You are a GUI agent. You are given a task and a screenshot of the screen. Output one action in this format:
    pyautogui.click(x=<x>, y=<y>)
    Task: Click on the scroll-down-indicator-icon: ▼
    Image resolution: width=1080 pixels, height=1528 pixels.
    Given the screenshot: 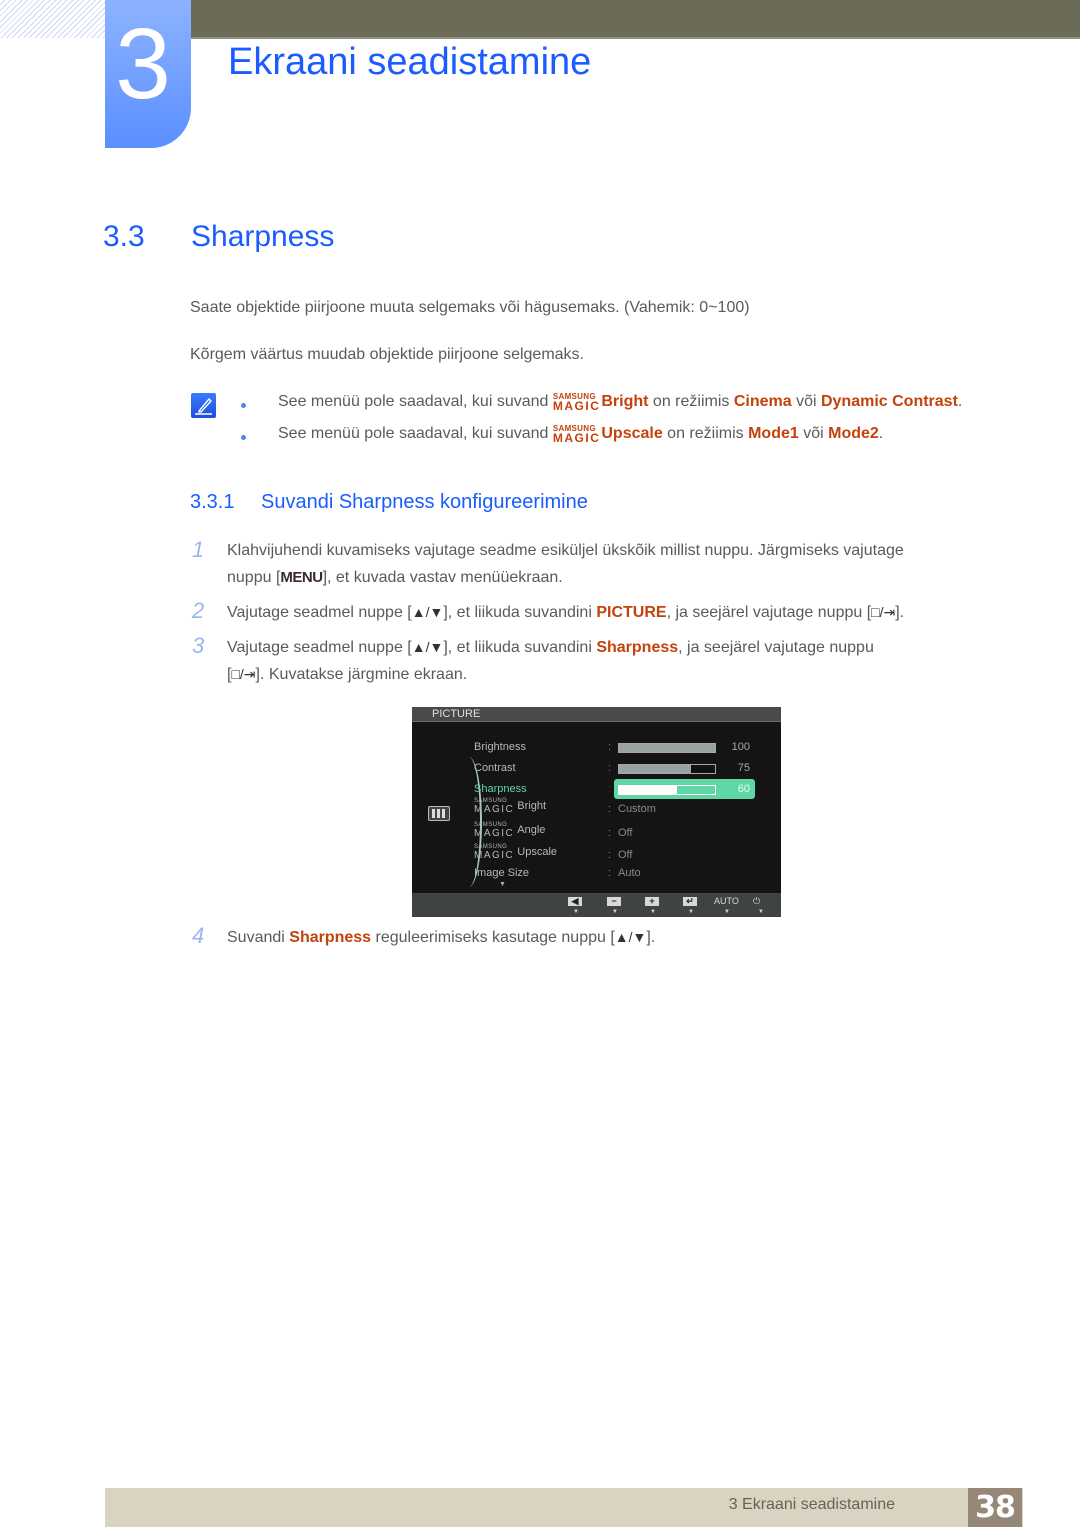 What is the action you would take?
    pyautogui.click(x=502, y=884)
    